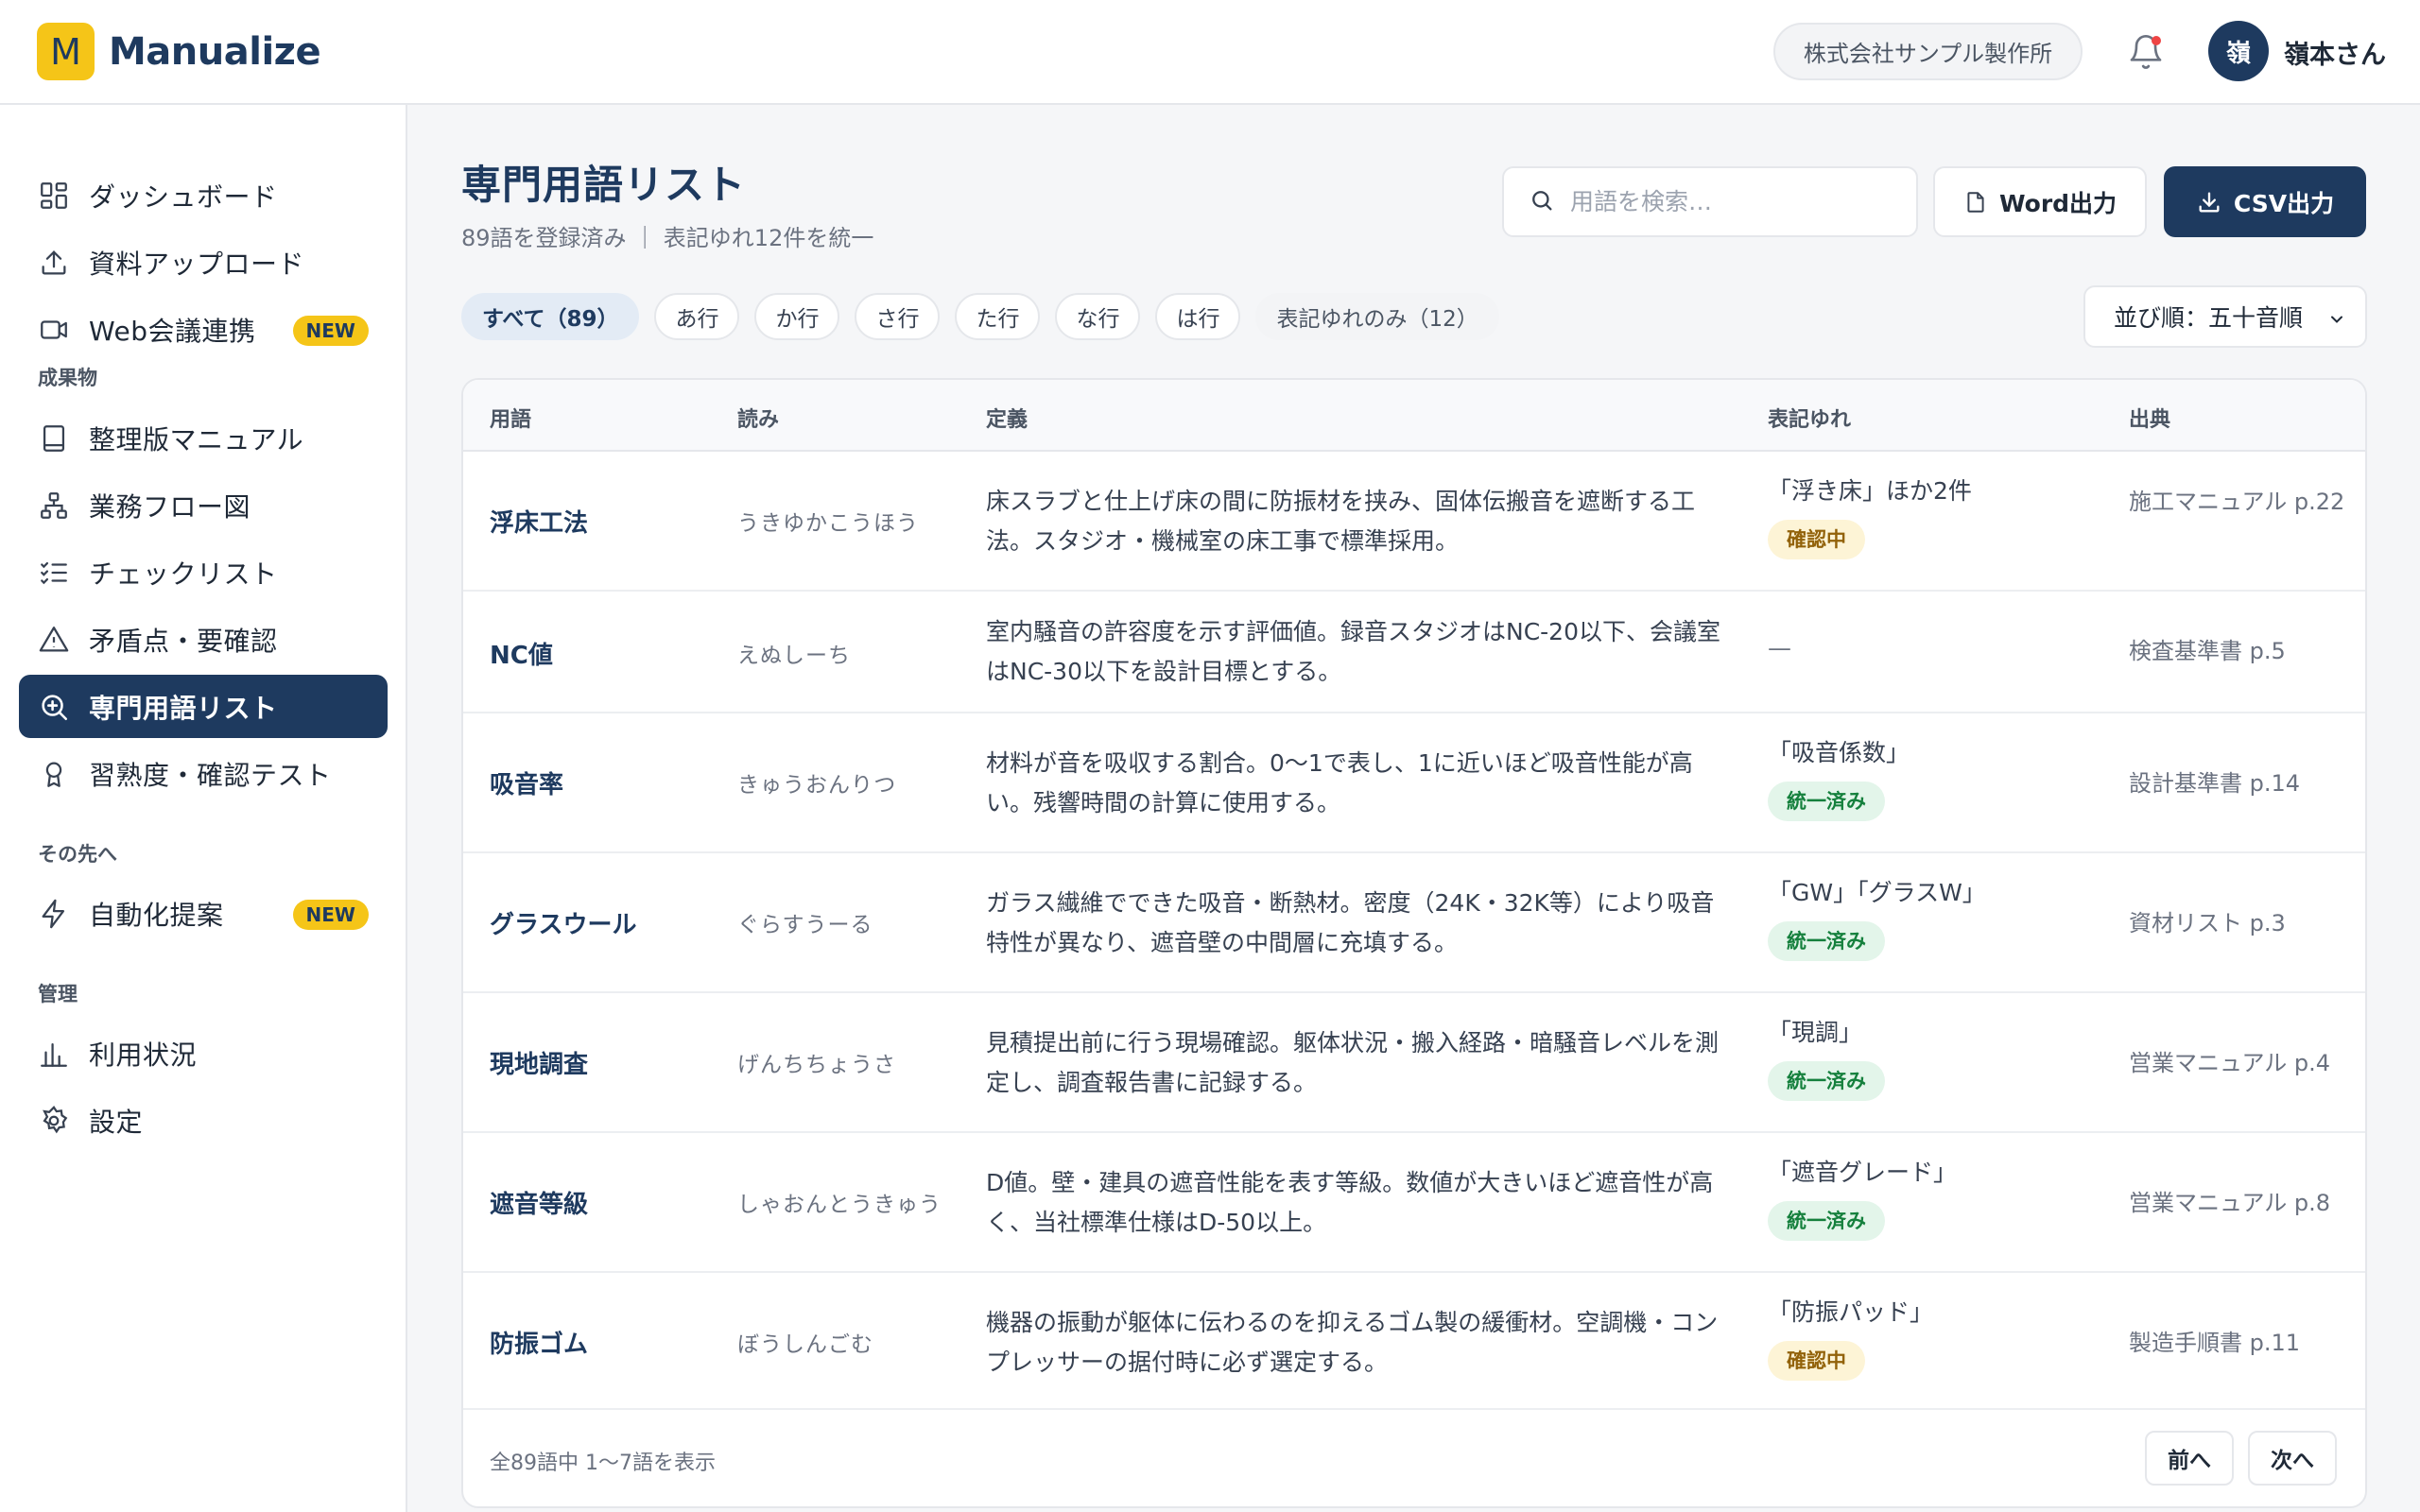 Image resolution: width=2420 pixels, height=1512 pixels. I want to click on gear-icon, so click(54, 1121).